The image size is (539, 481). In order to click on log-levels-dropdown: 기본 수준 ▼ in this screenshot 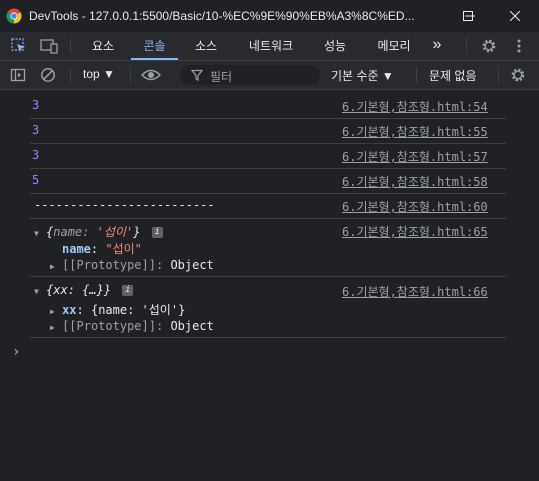, I will do `click(362, 75)`.